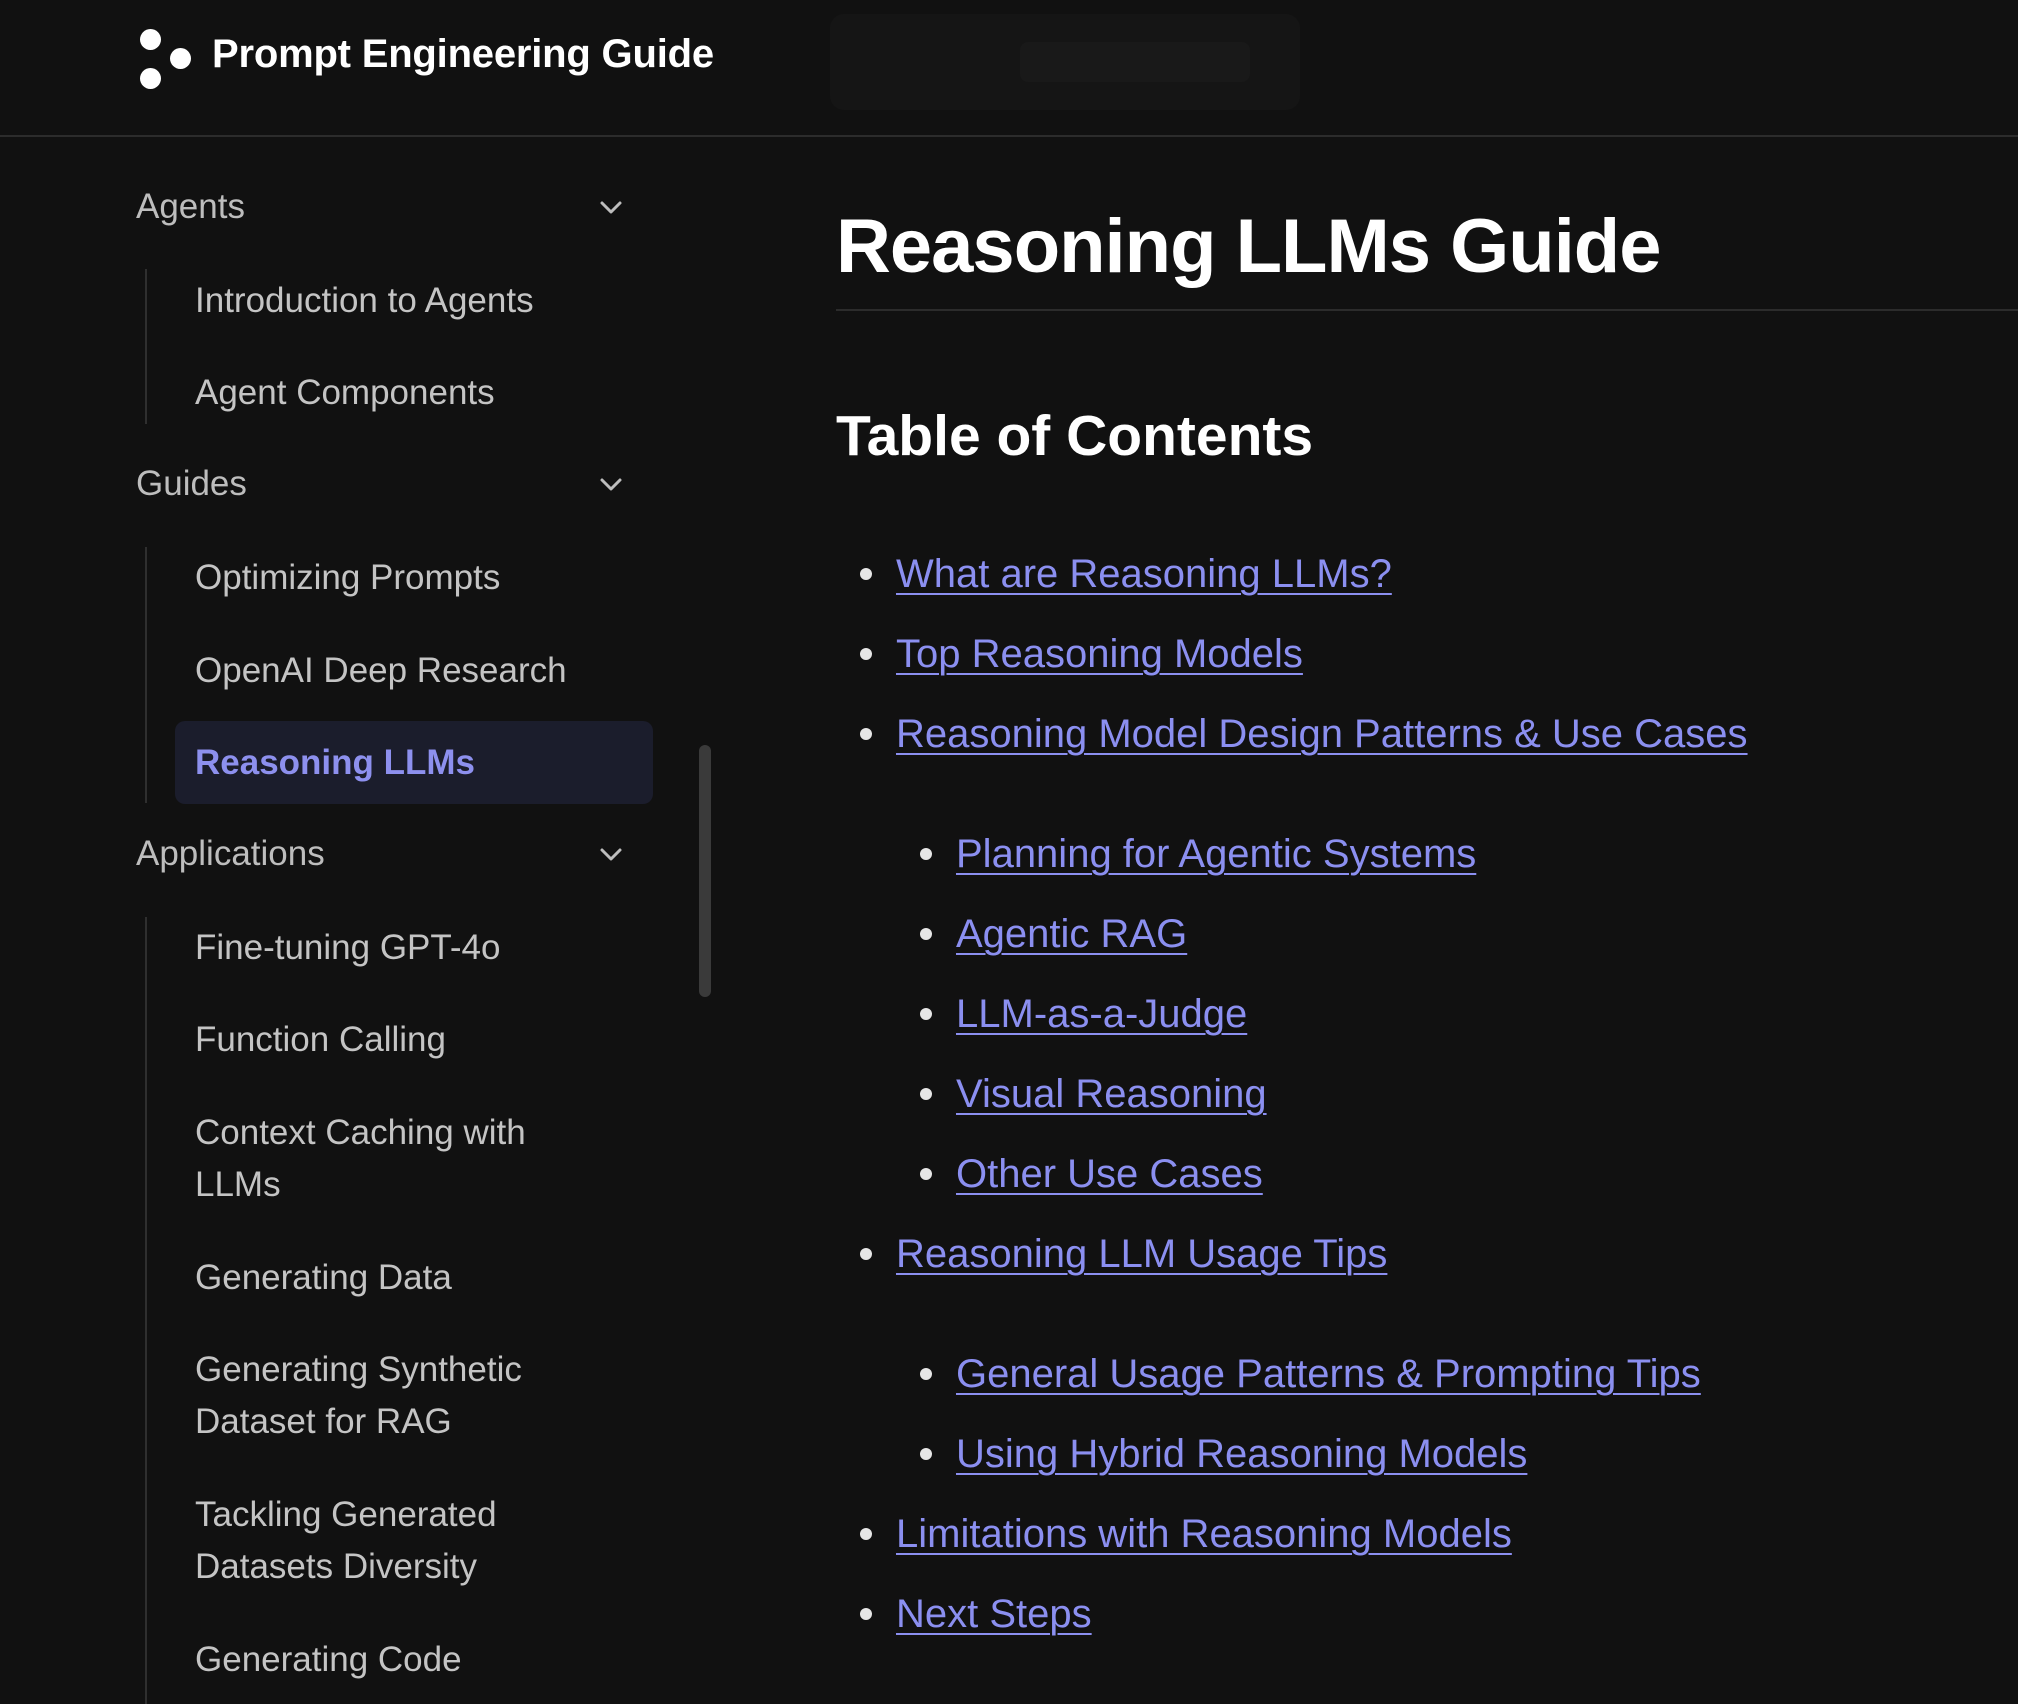 The image size is (2018, 1704). I want to click on page-title: Reasoning LLMs Guide, so click(1248, 246).